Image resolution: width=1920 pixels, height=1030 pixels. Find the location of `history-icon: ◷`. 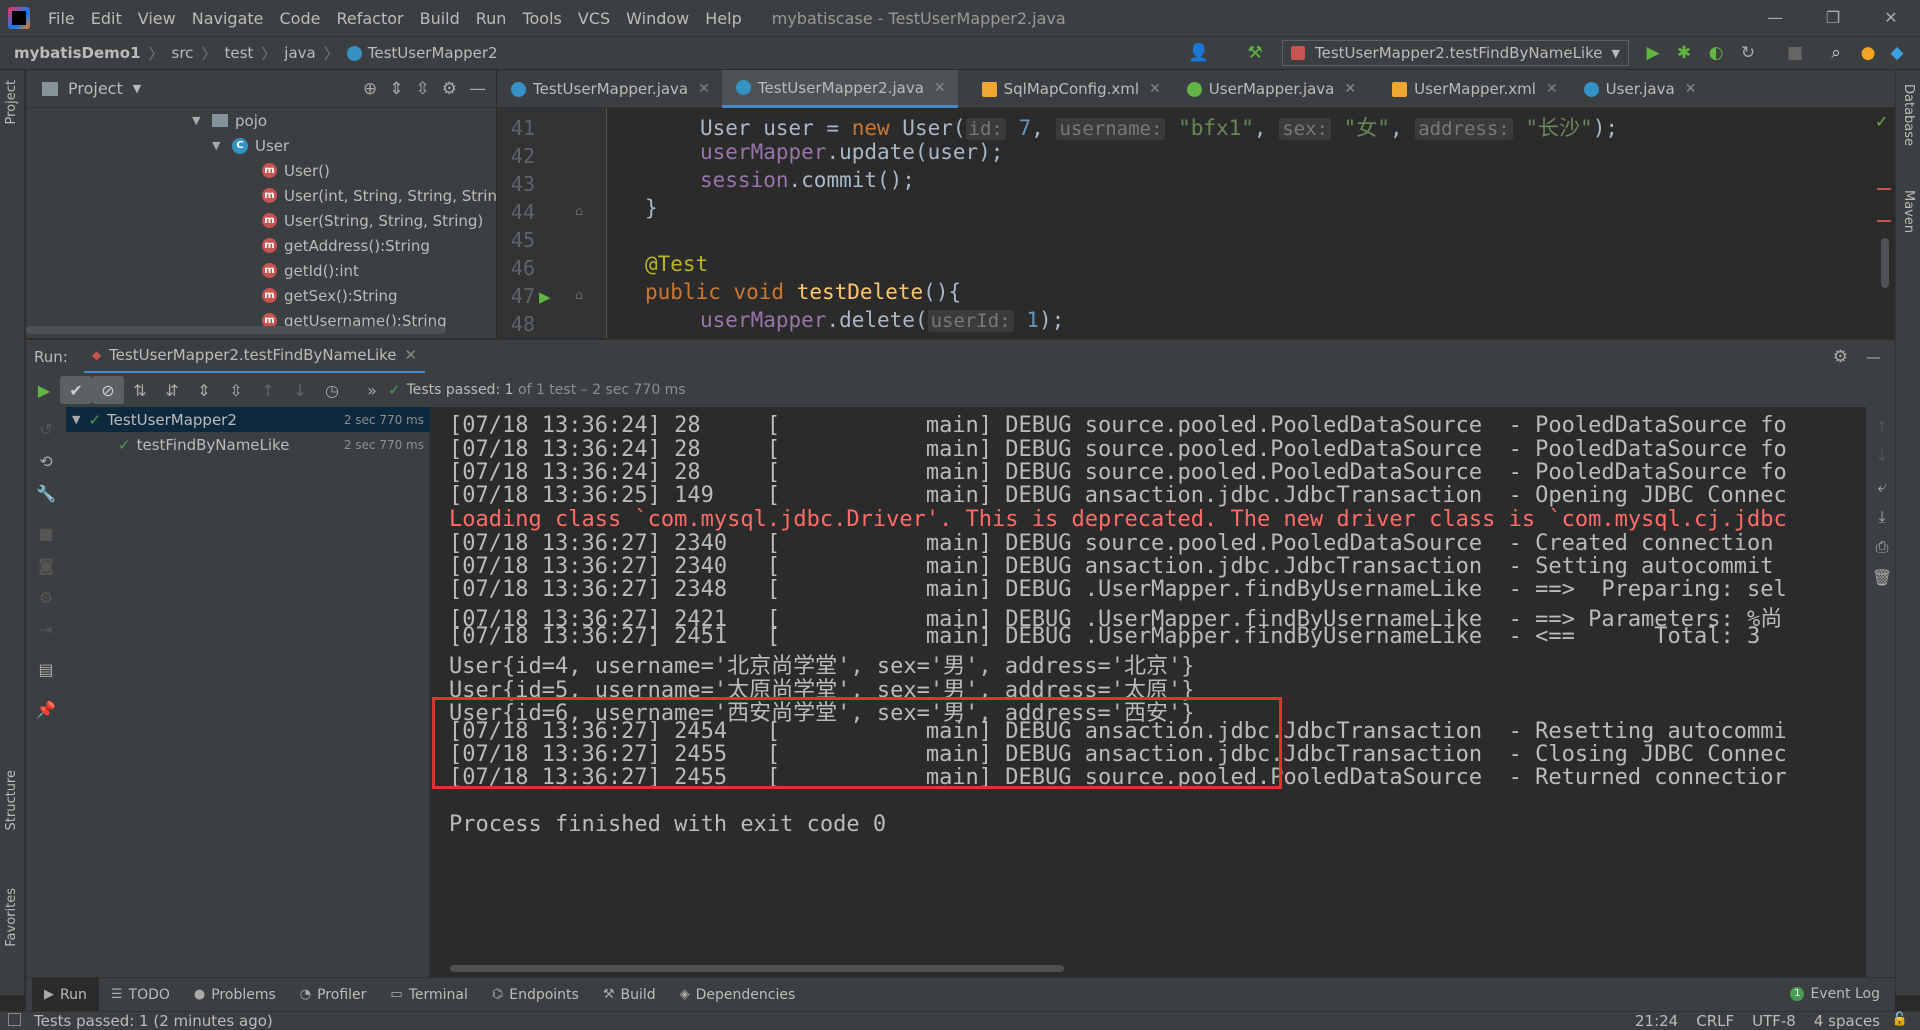

history-icon: ◷ is located at coordinates (332, 390).